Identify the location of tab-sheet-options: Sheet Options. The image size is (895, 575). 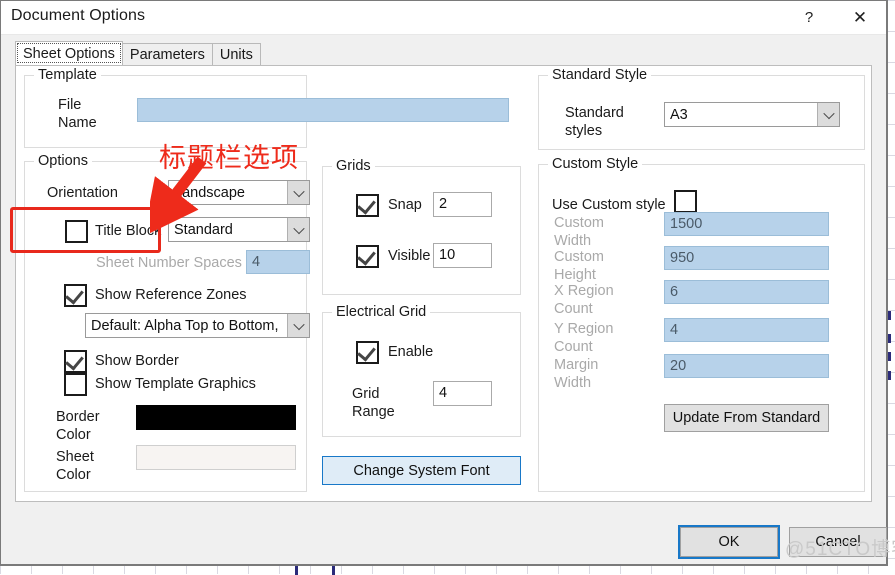
(69, 53).